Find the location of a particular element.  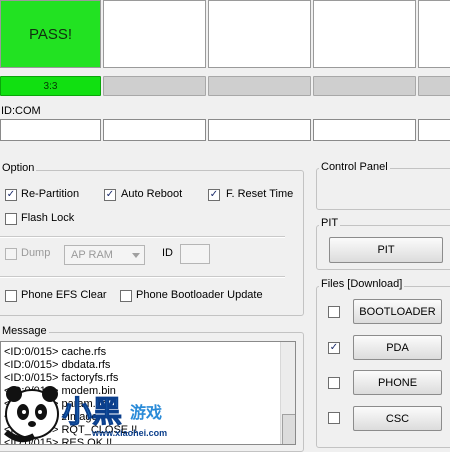

phone-bootloader-update-checkbox is located at coordinates (126, 296).